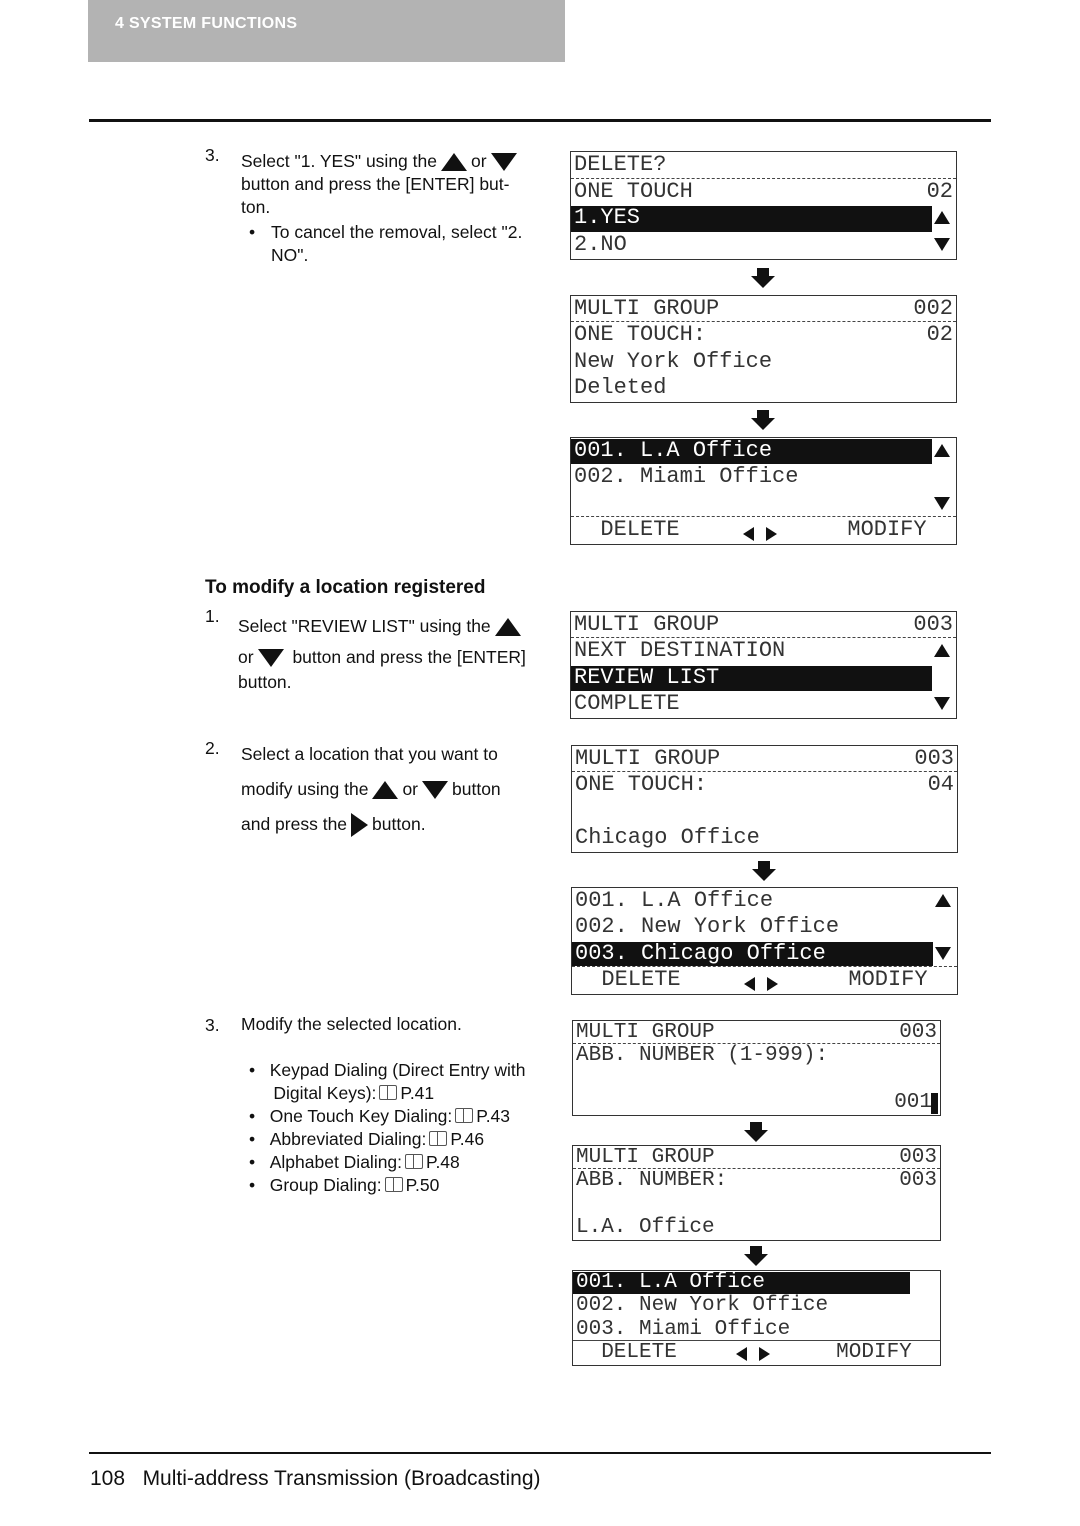 This screenshot has height=1526, width=1080. What do you see at coordinates (764, 785) in the screenshot?
I see `lcd-row: ONE TOUCH: 04` at bounding box center [764, 785].